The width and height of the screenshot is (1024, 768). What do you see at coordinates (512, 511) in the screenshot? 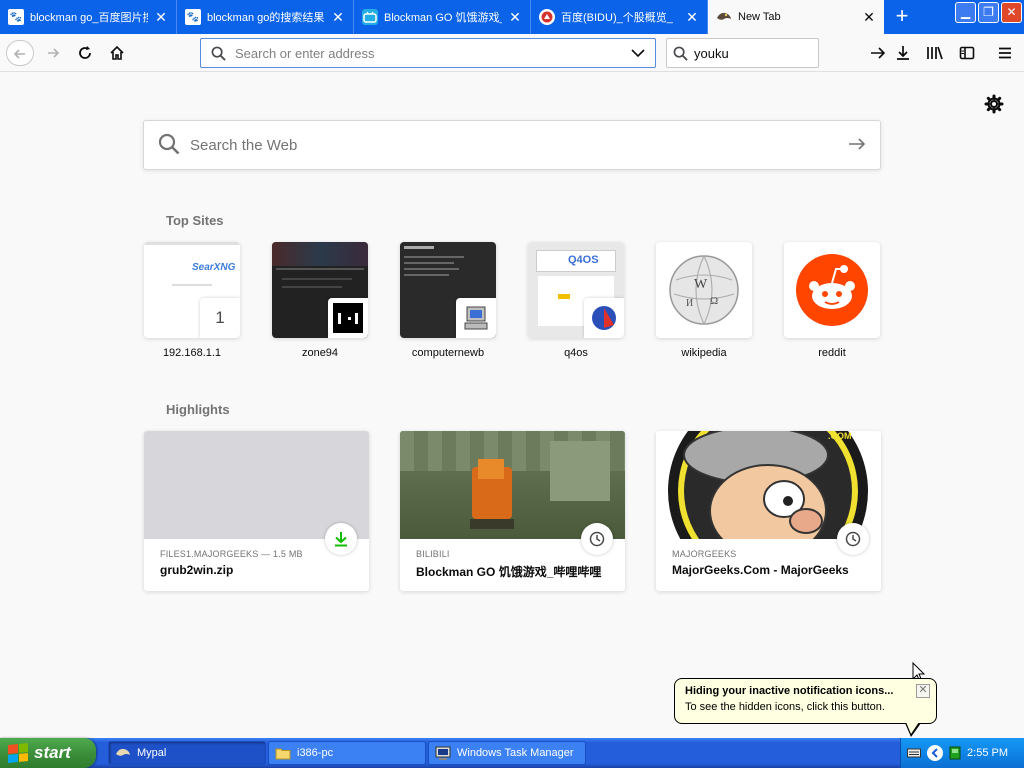
I see `highlight-card: BILIBILI Blockman GO 饥饿游戏_哔哩哔哩` at bounding box center [512, 511].